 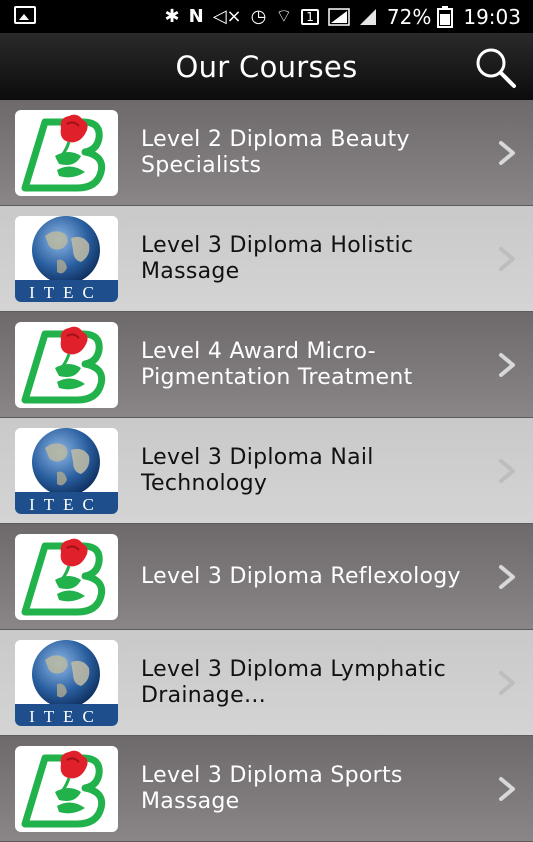 What do you see at coordinates (495, 67) in the screenshot?
I see `search-icon` at bounding box center [495, 67].